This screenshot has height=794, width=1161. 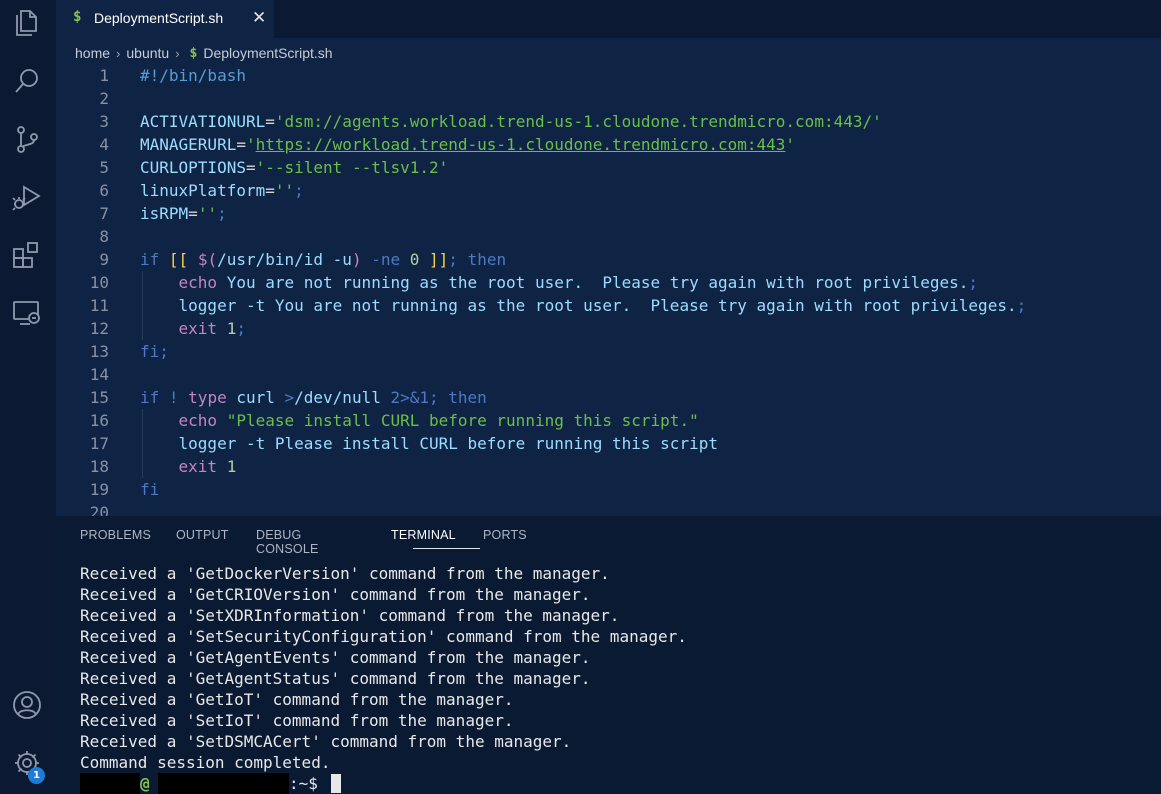 I want to click on tab-deploymentscript: $ DeploymentScript.sh ✕, so click(x=165, y=19).